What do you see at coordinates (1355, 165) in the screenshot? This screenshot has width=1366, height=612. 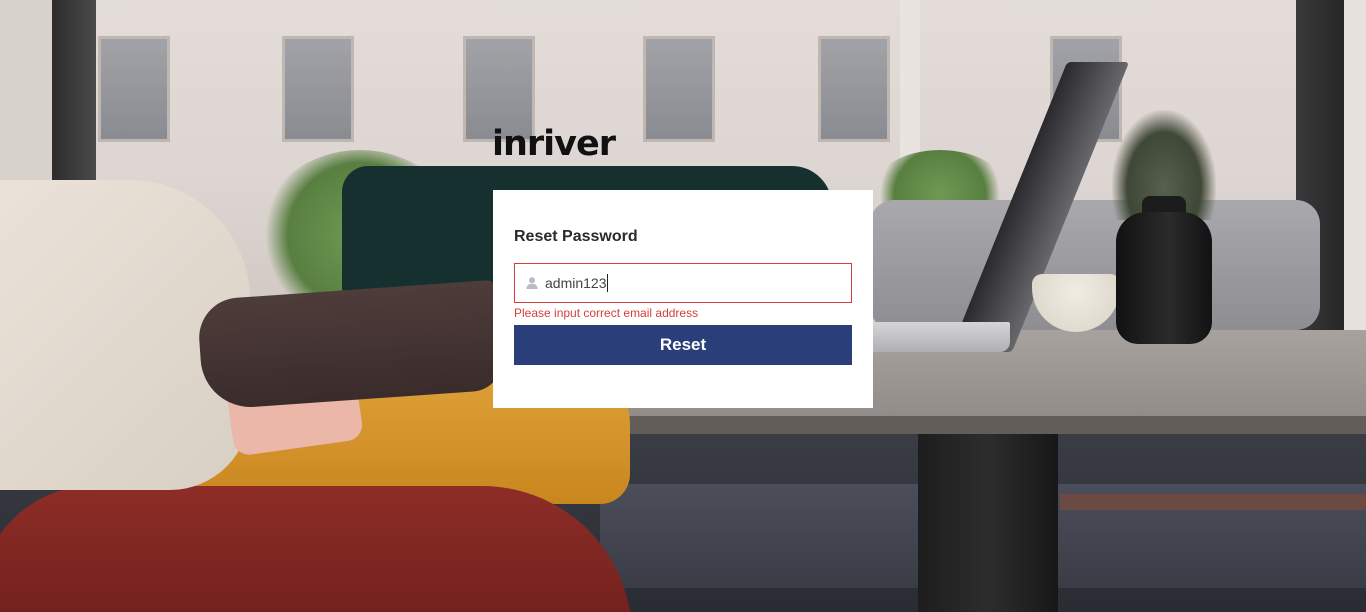 I see `background-wall-right` at bounding box center [1355, 165].